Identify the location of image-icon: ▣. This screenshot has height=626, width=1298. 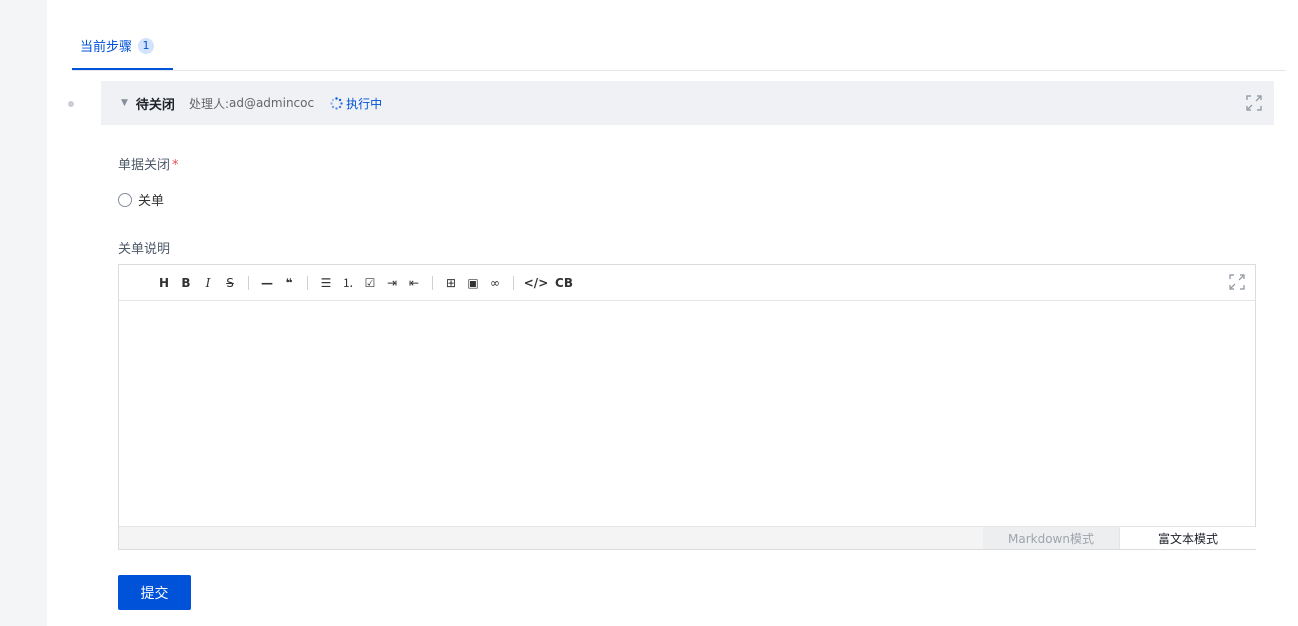
(473, 283).